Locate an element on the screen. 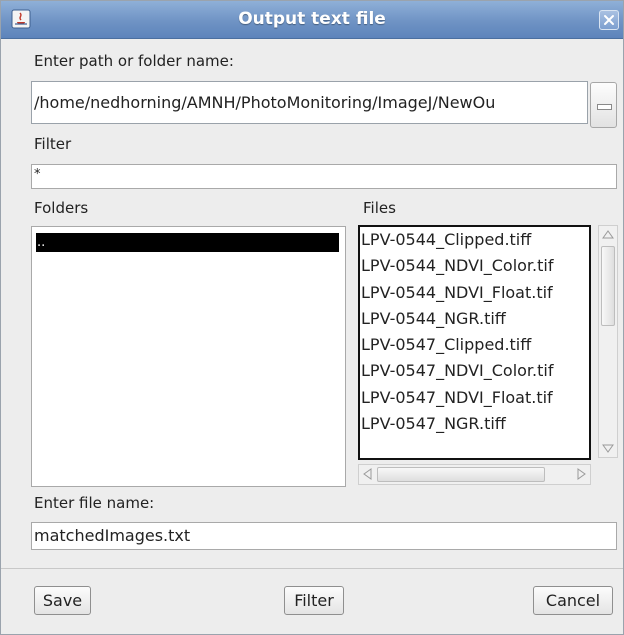 This screenshot has height=635, width=624. filename-input: matchedImages.txt is located at coordinates (324, 536).